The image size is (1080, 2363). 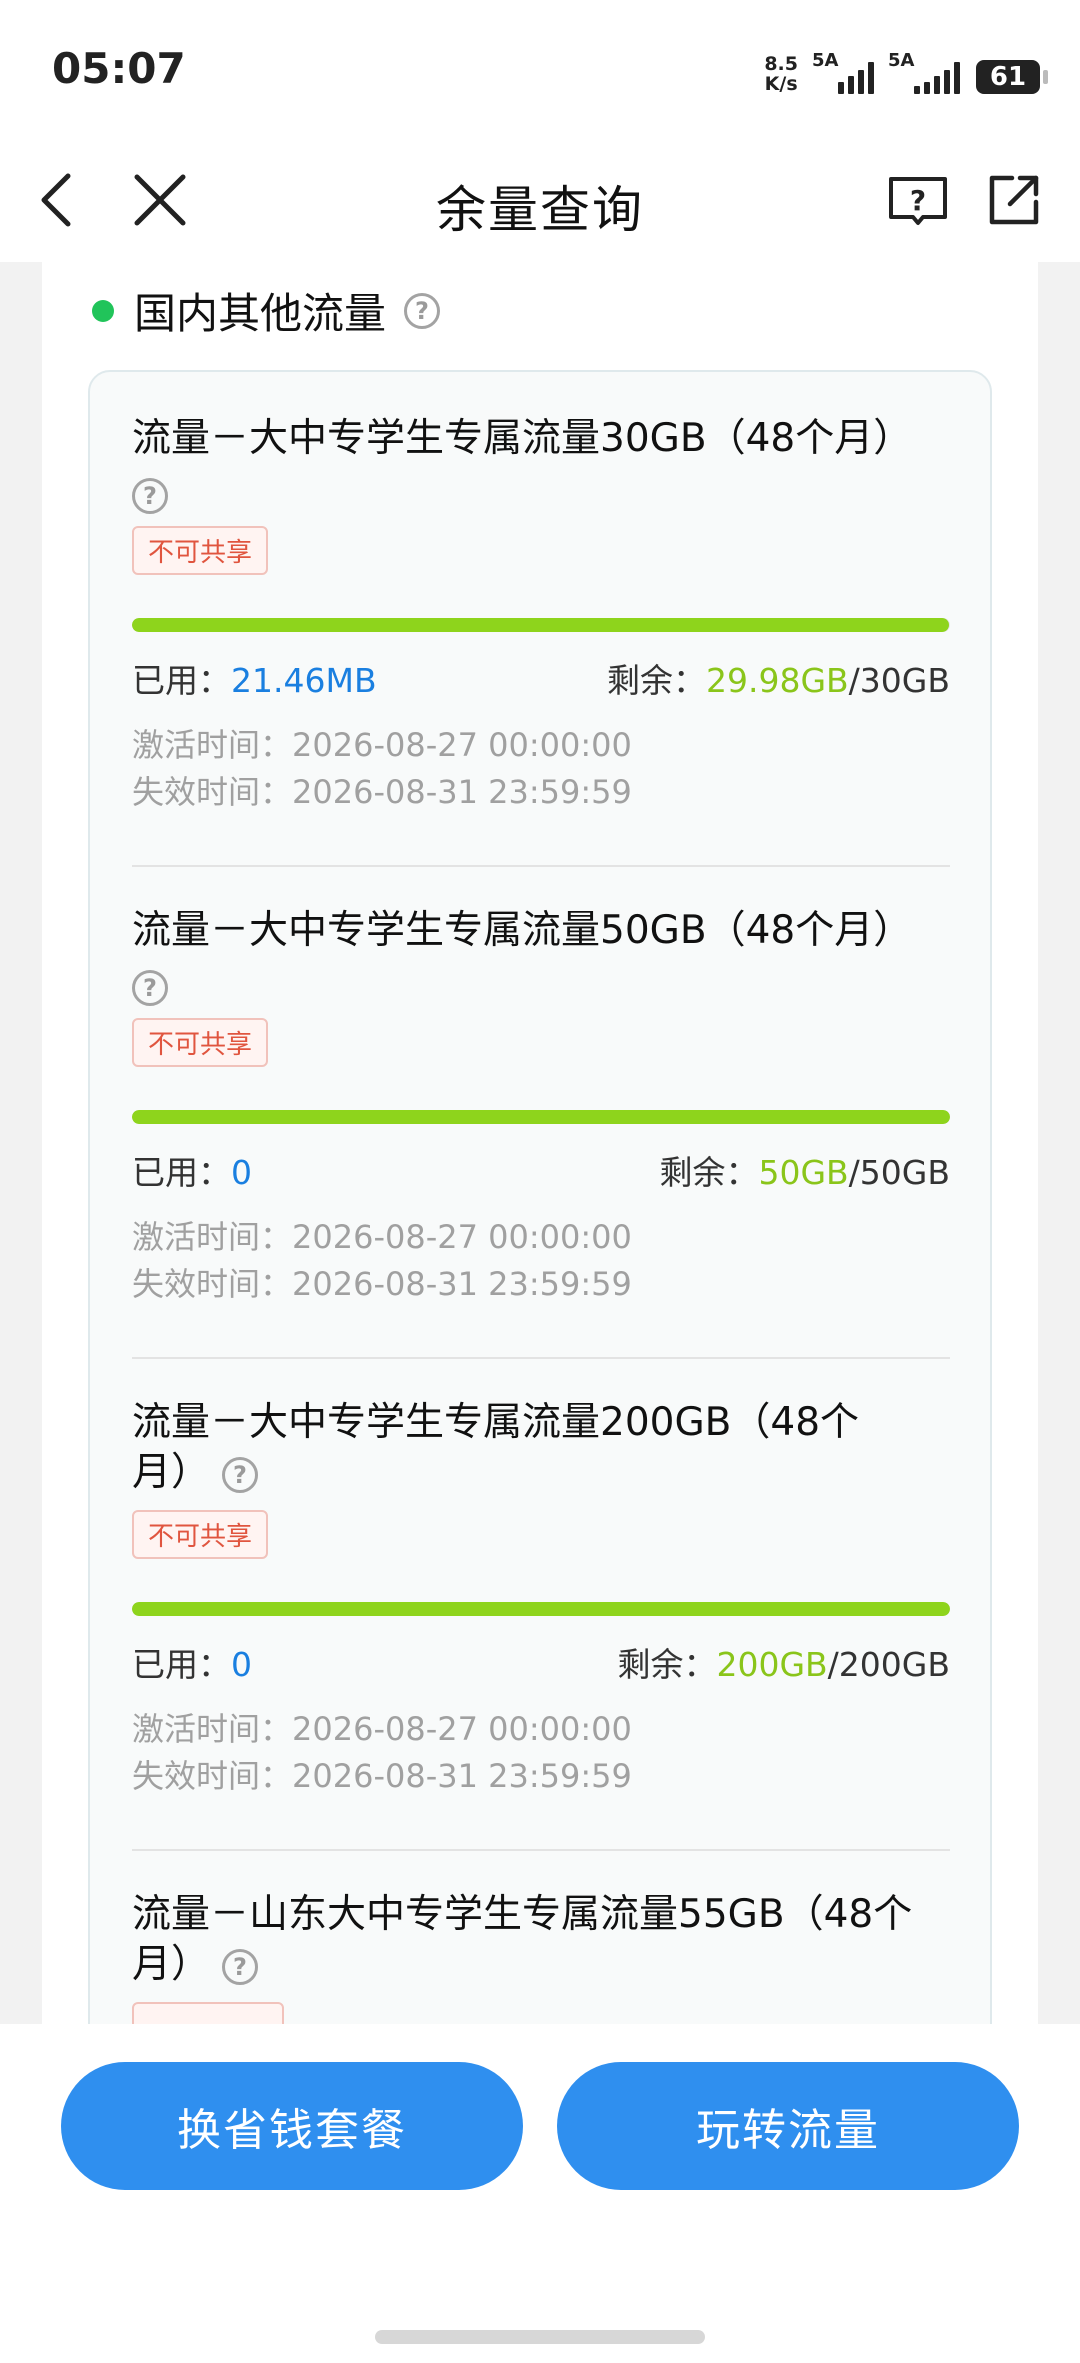 I want to click on network-speed: 8.5 K/s, so click(x=781, y=74).